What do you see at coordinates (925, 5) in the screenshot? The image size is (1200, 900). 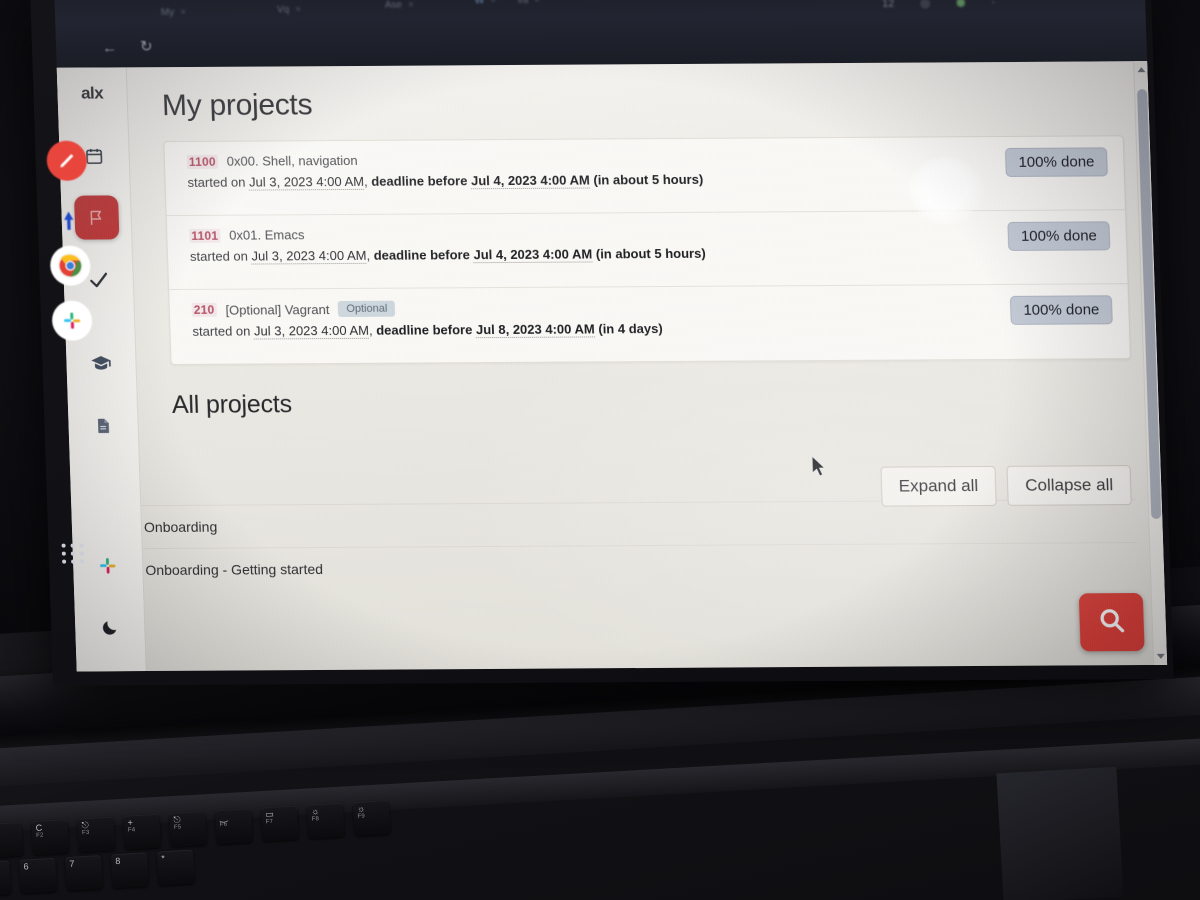 I see `tray-target-icon: ◎` at bounding box center [925, 5].